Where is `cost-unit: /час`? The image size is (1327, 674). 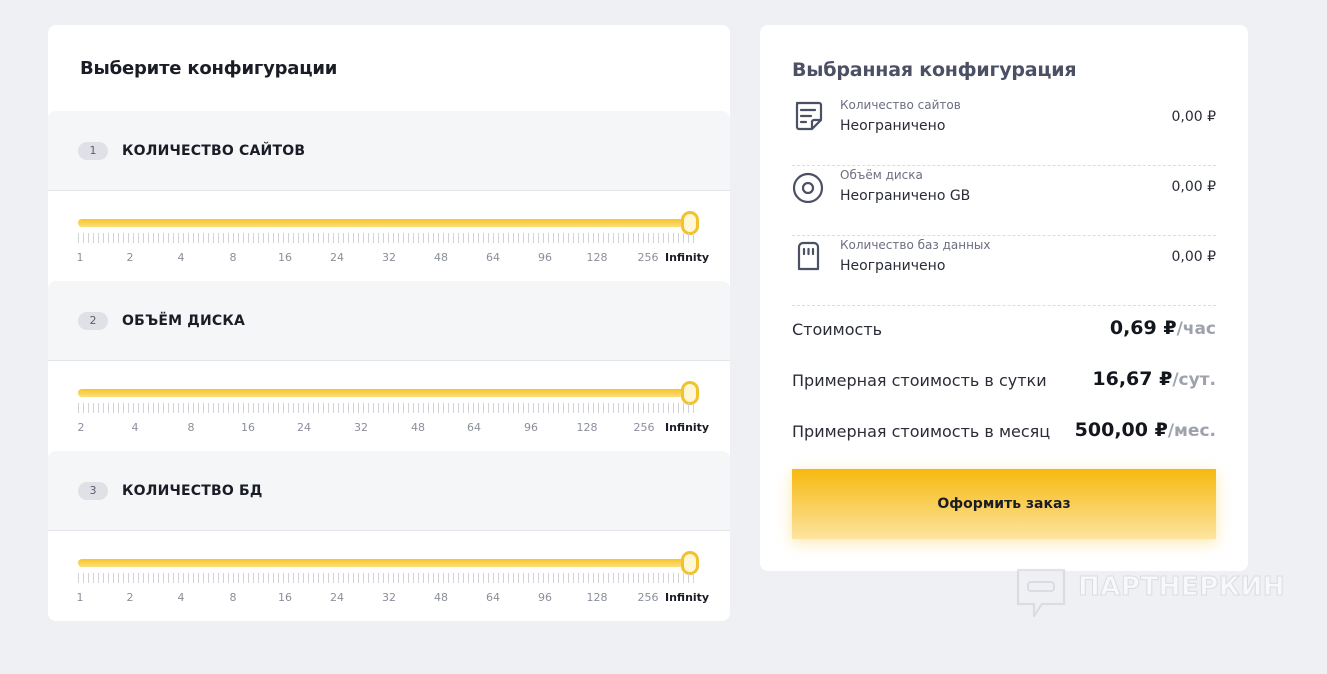 cost-unit: /час is located at coordinates (1196, 329).